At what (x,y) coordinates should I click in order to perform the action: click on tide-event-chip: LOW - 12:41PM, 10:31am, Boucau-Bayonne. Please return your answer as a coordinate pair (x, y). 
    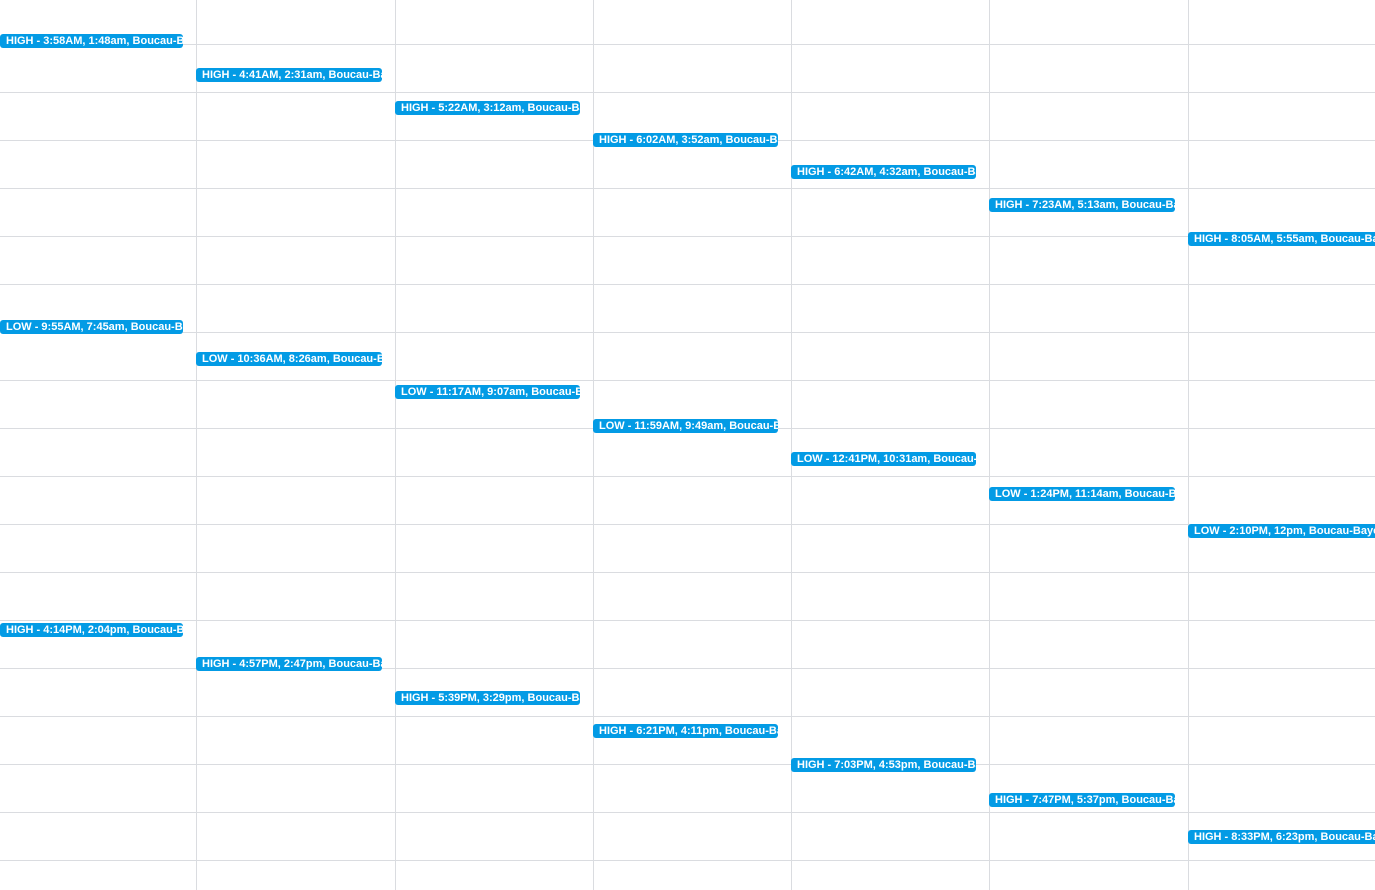
    Looking at the image, I should click on (883, 459).